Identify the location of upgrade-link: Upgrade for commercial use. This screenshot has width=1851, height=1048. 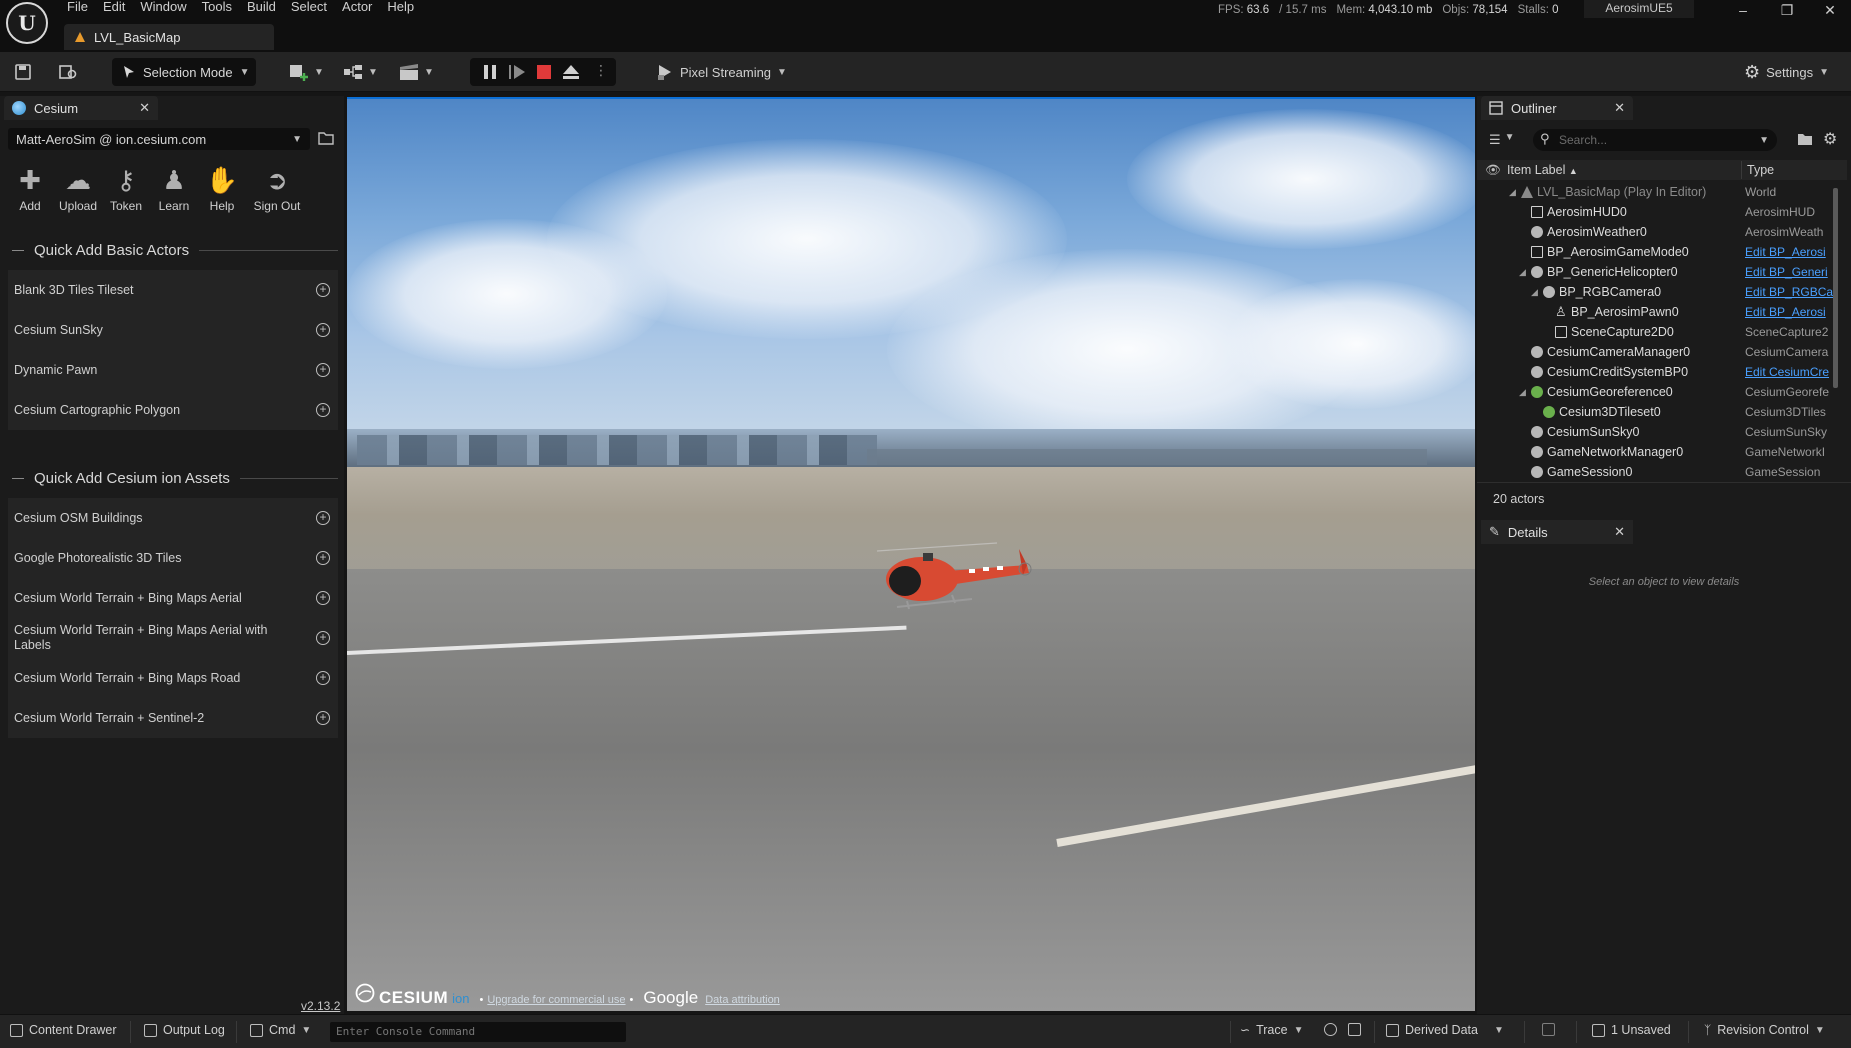
(556, 1000).